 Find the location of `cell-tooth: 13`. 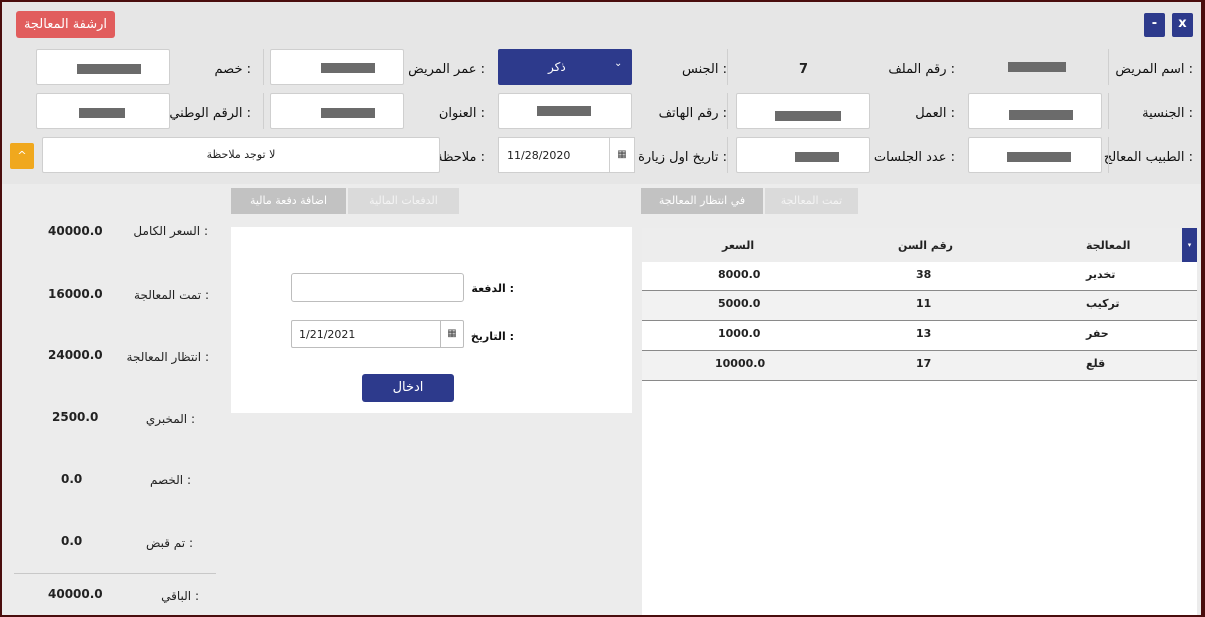

cell-tooth: 13 is located at coordinates (924, 333).